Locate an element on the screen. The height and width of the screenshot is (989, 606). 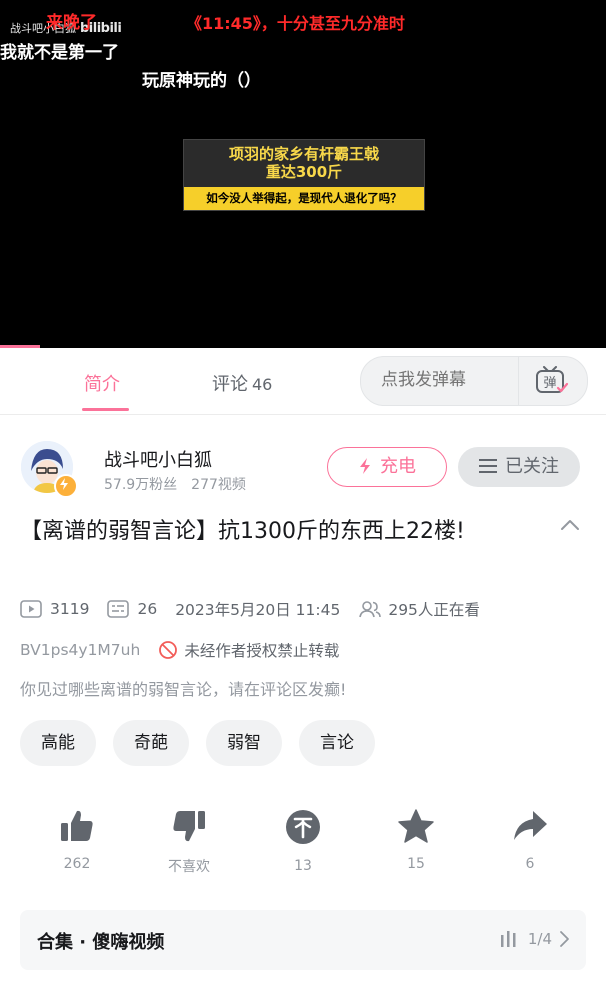
menu-lines-icon is located at coordinates (488, 466).